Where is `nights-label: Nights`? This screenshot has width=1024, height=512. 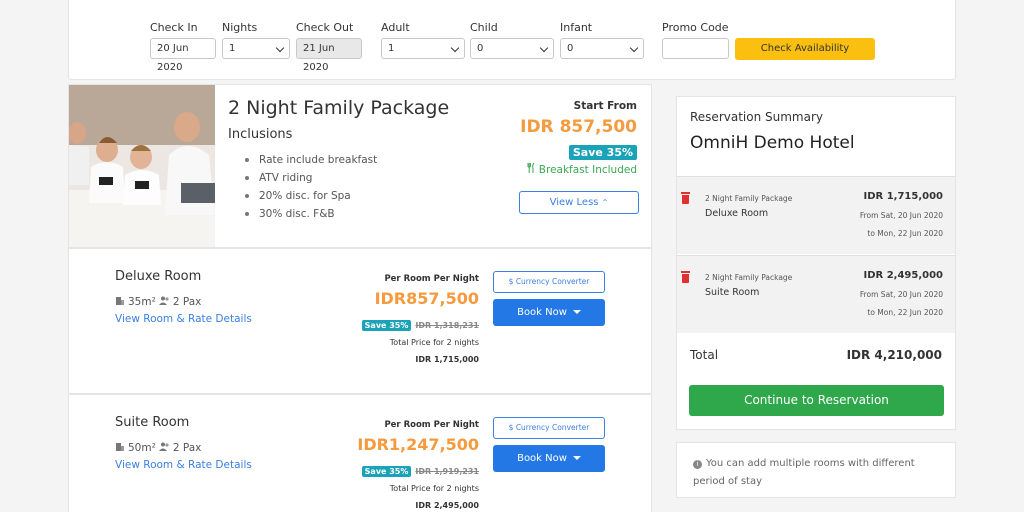
nights-label: Nights is located at coordinates (240, 27).